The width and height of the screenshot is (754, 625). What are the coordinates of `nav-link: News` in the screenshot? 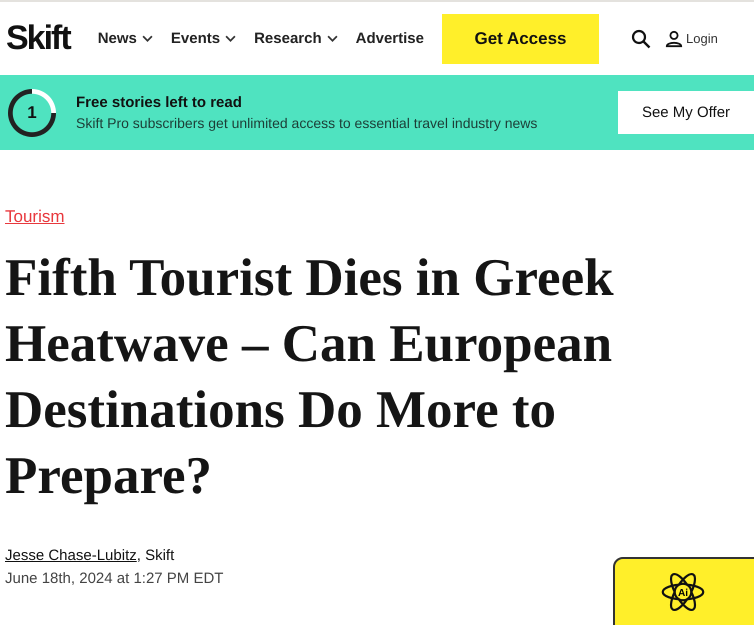 It's located at (125, 38).